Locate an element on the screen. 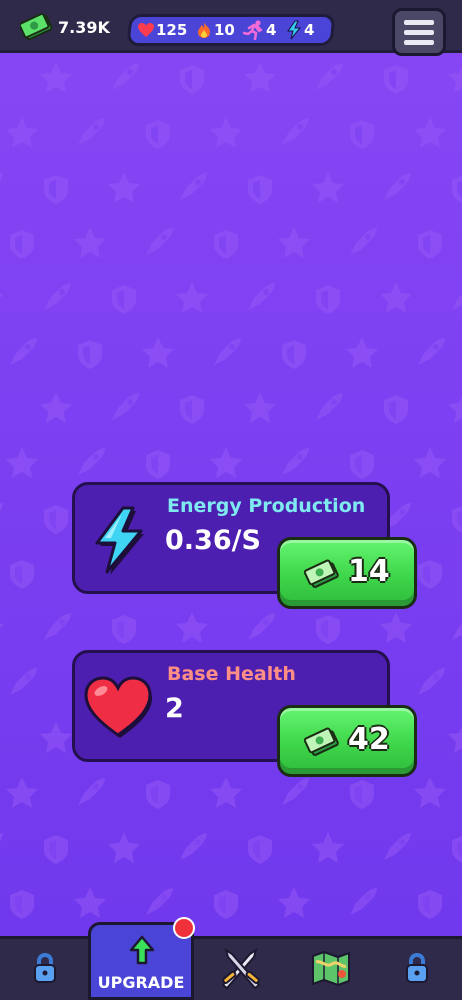 The height and width of the screenshot is (1000, 462). notification-badge is located at coordinates (184, 928).